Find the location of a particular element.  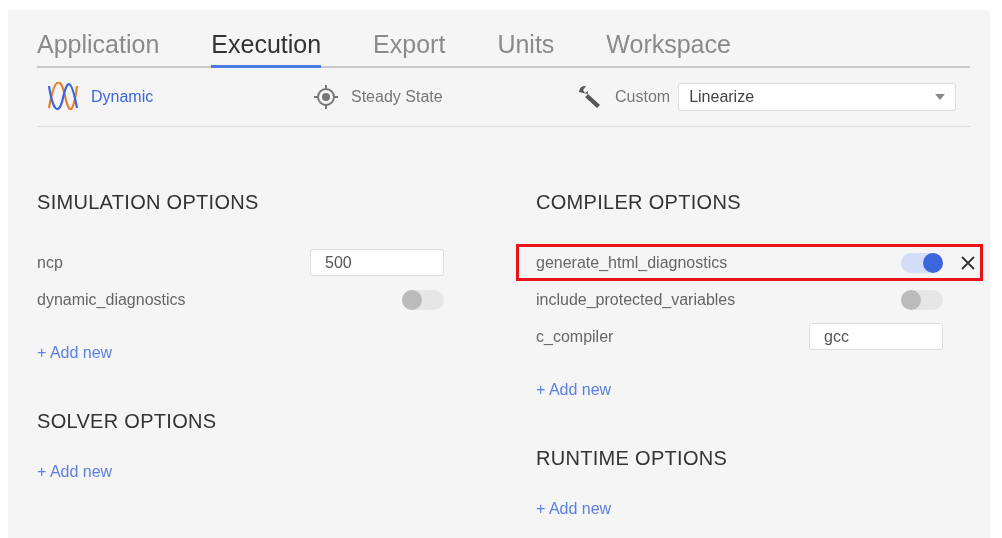

option-name: include_protected_variables is located at coordinates (636, 299).